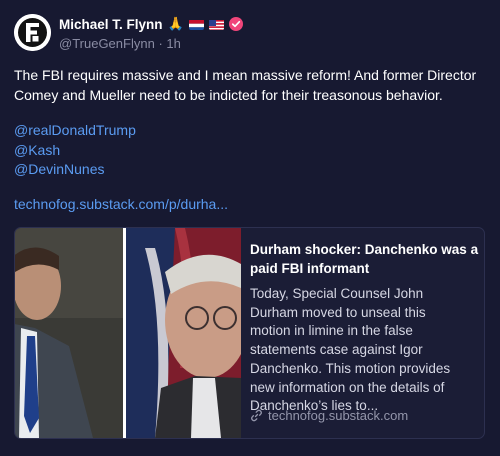 Image resolution: width=500 pixels, height=456 pixels. Describe the element at coordinates (75, 131) in the screenshot. I see `mention-link: @realDonaldTrump` at that location.